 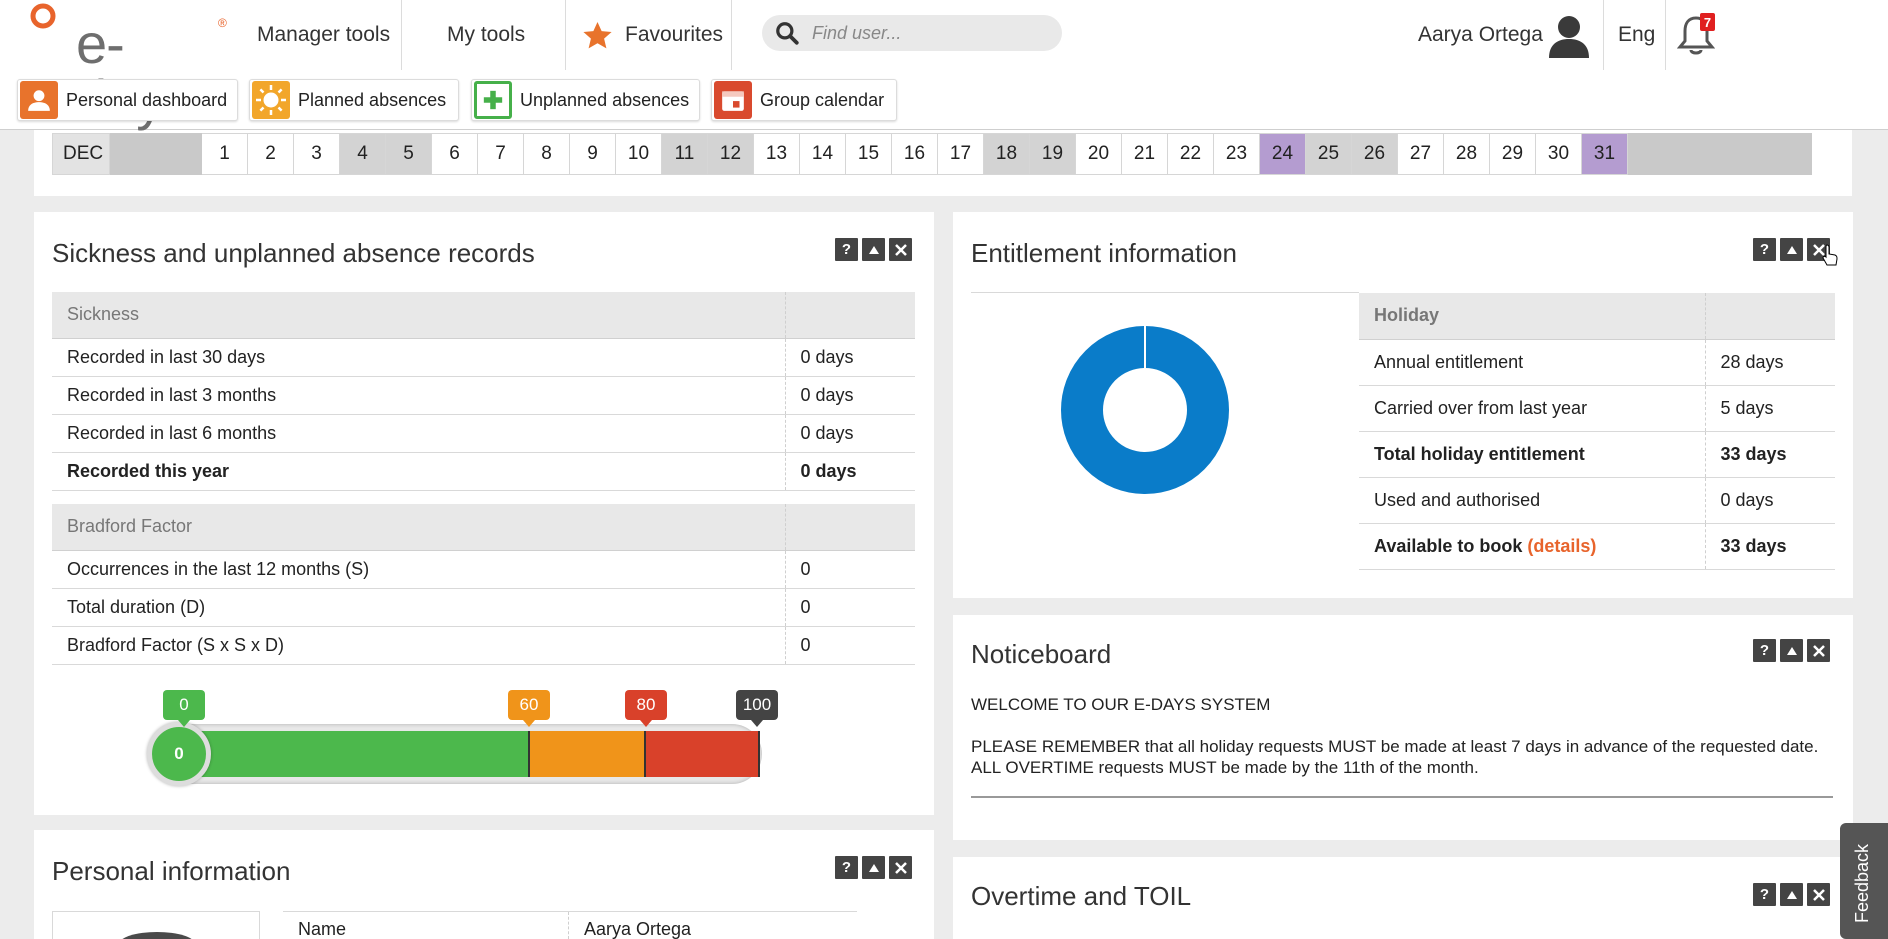 What do you see at coordinates (1191, 154) in the screenshot?
I see `calendar-day: 22` at bounding box center [1191, 154].